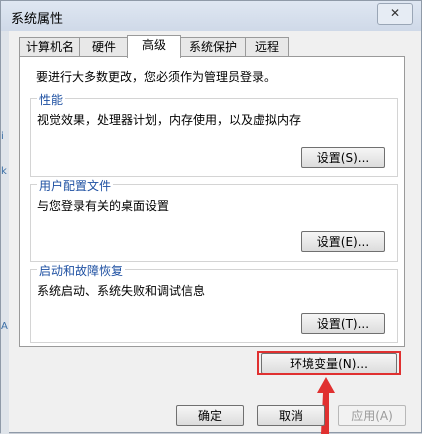 This screenshot has height=434, width=422. What do you see at coordinates (291, 415) in the screenshot?
I see `cancel-button: 取消` at bounding box center [291, 415].